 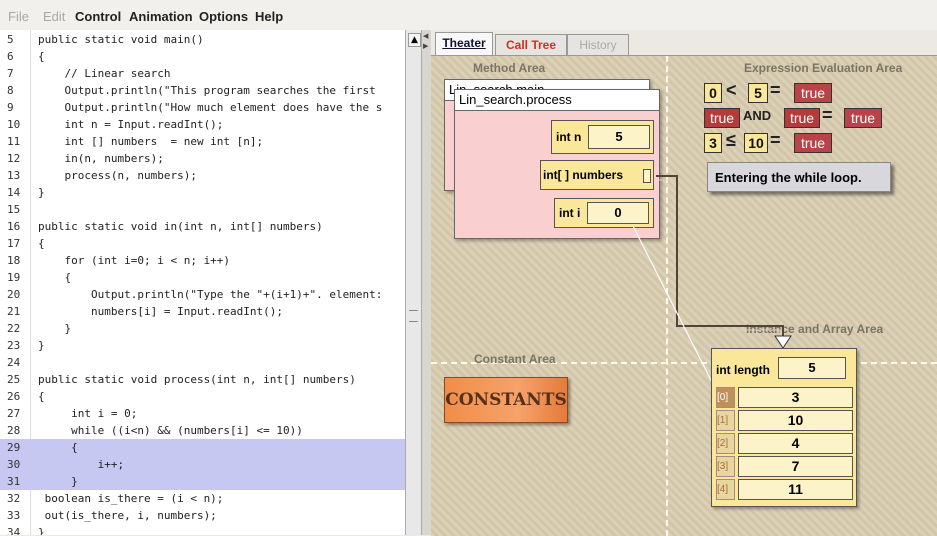 I want to click on collapse-right-icon: ▶, so click(x=425, y=46).